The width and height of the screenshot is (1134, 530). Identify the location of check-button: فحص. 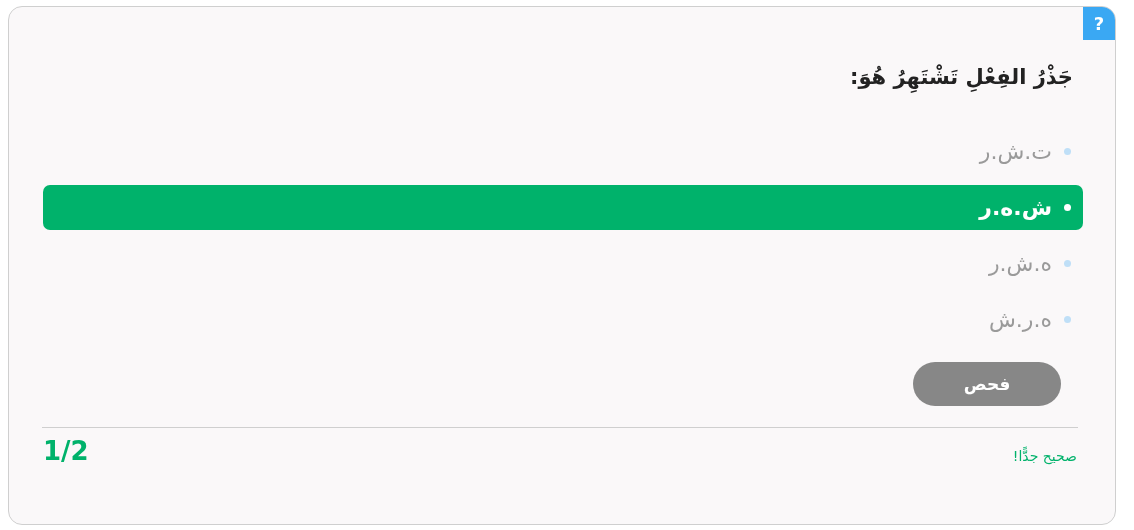
(987, 384).